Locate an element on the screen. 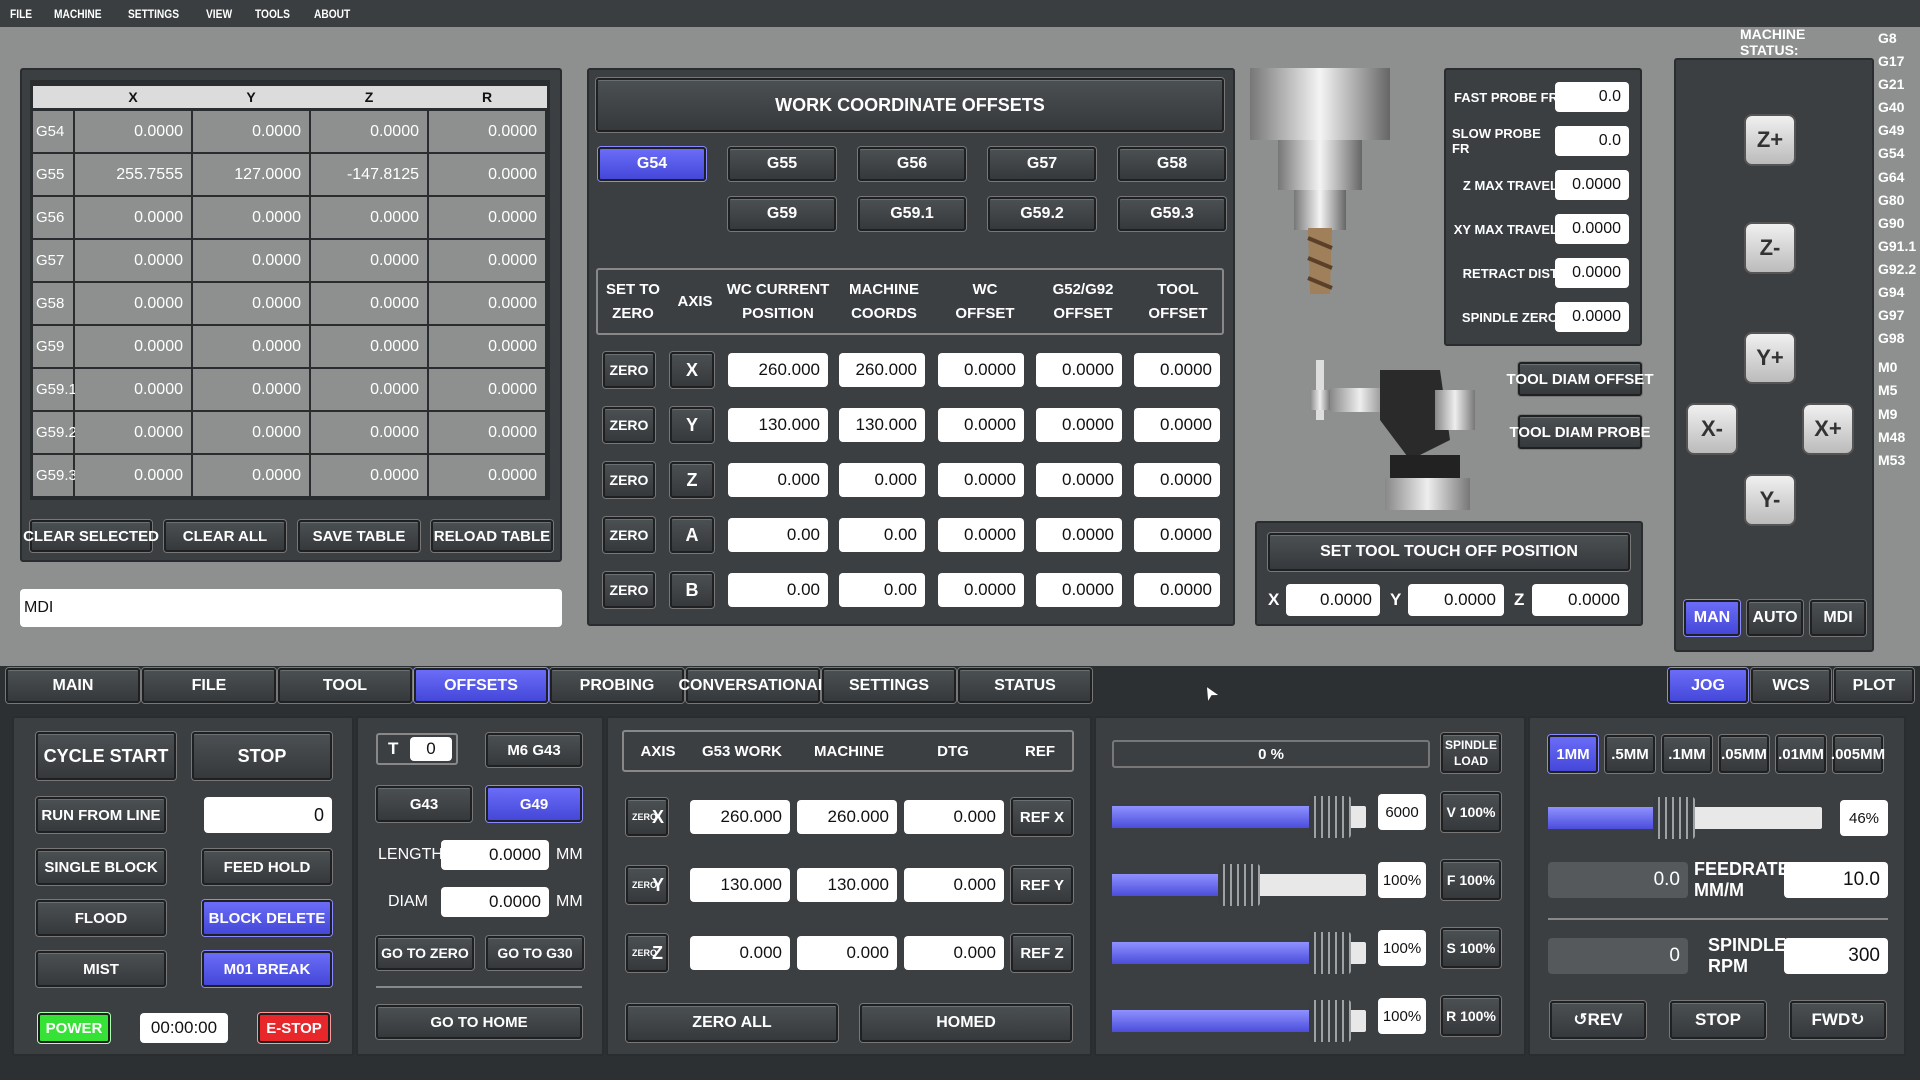 The width and height of the screenshot is (1920, 1080). m01-break-button: M01 BREAK is located at coordinates (267, 969).